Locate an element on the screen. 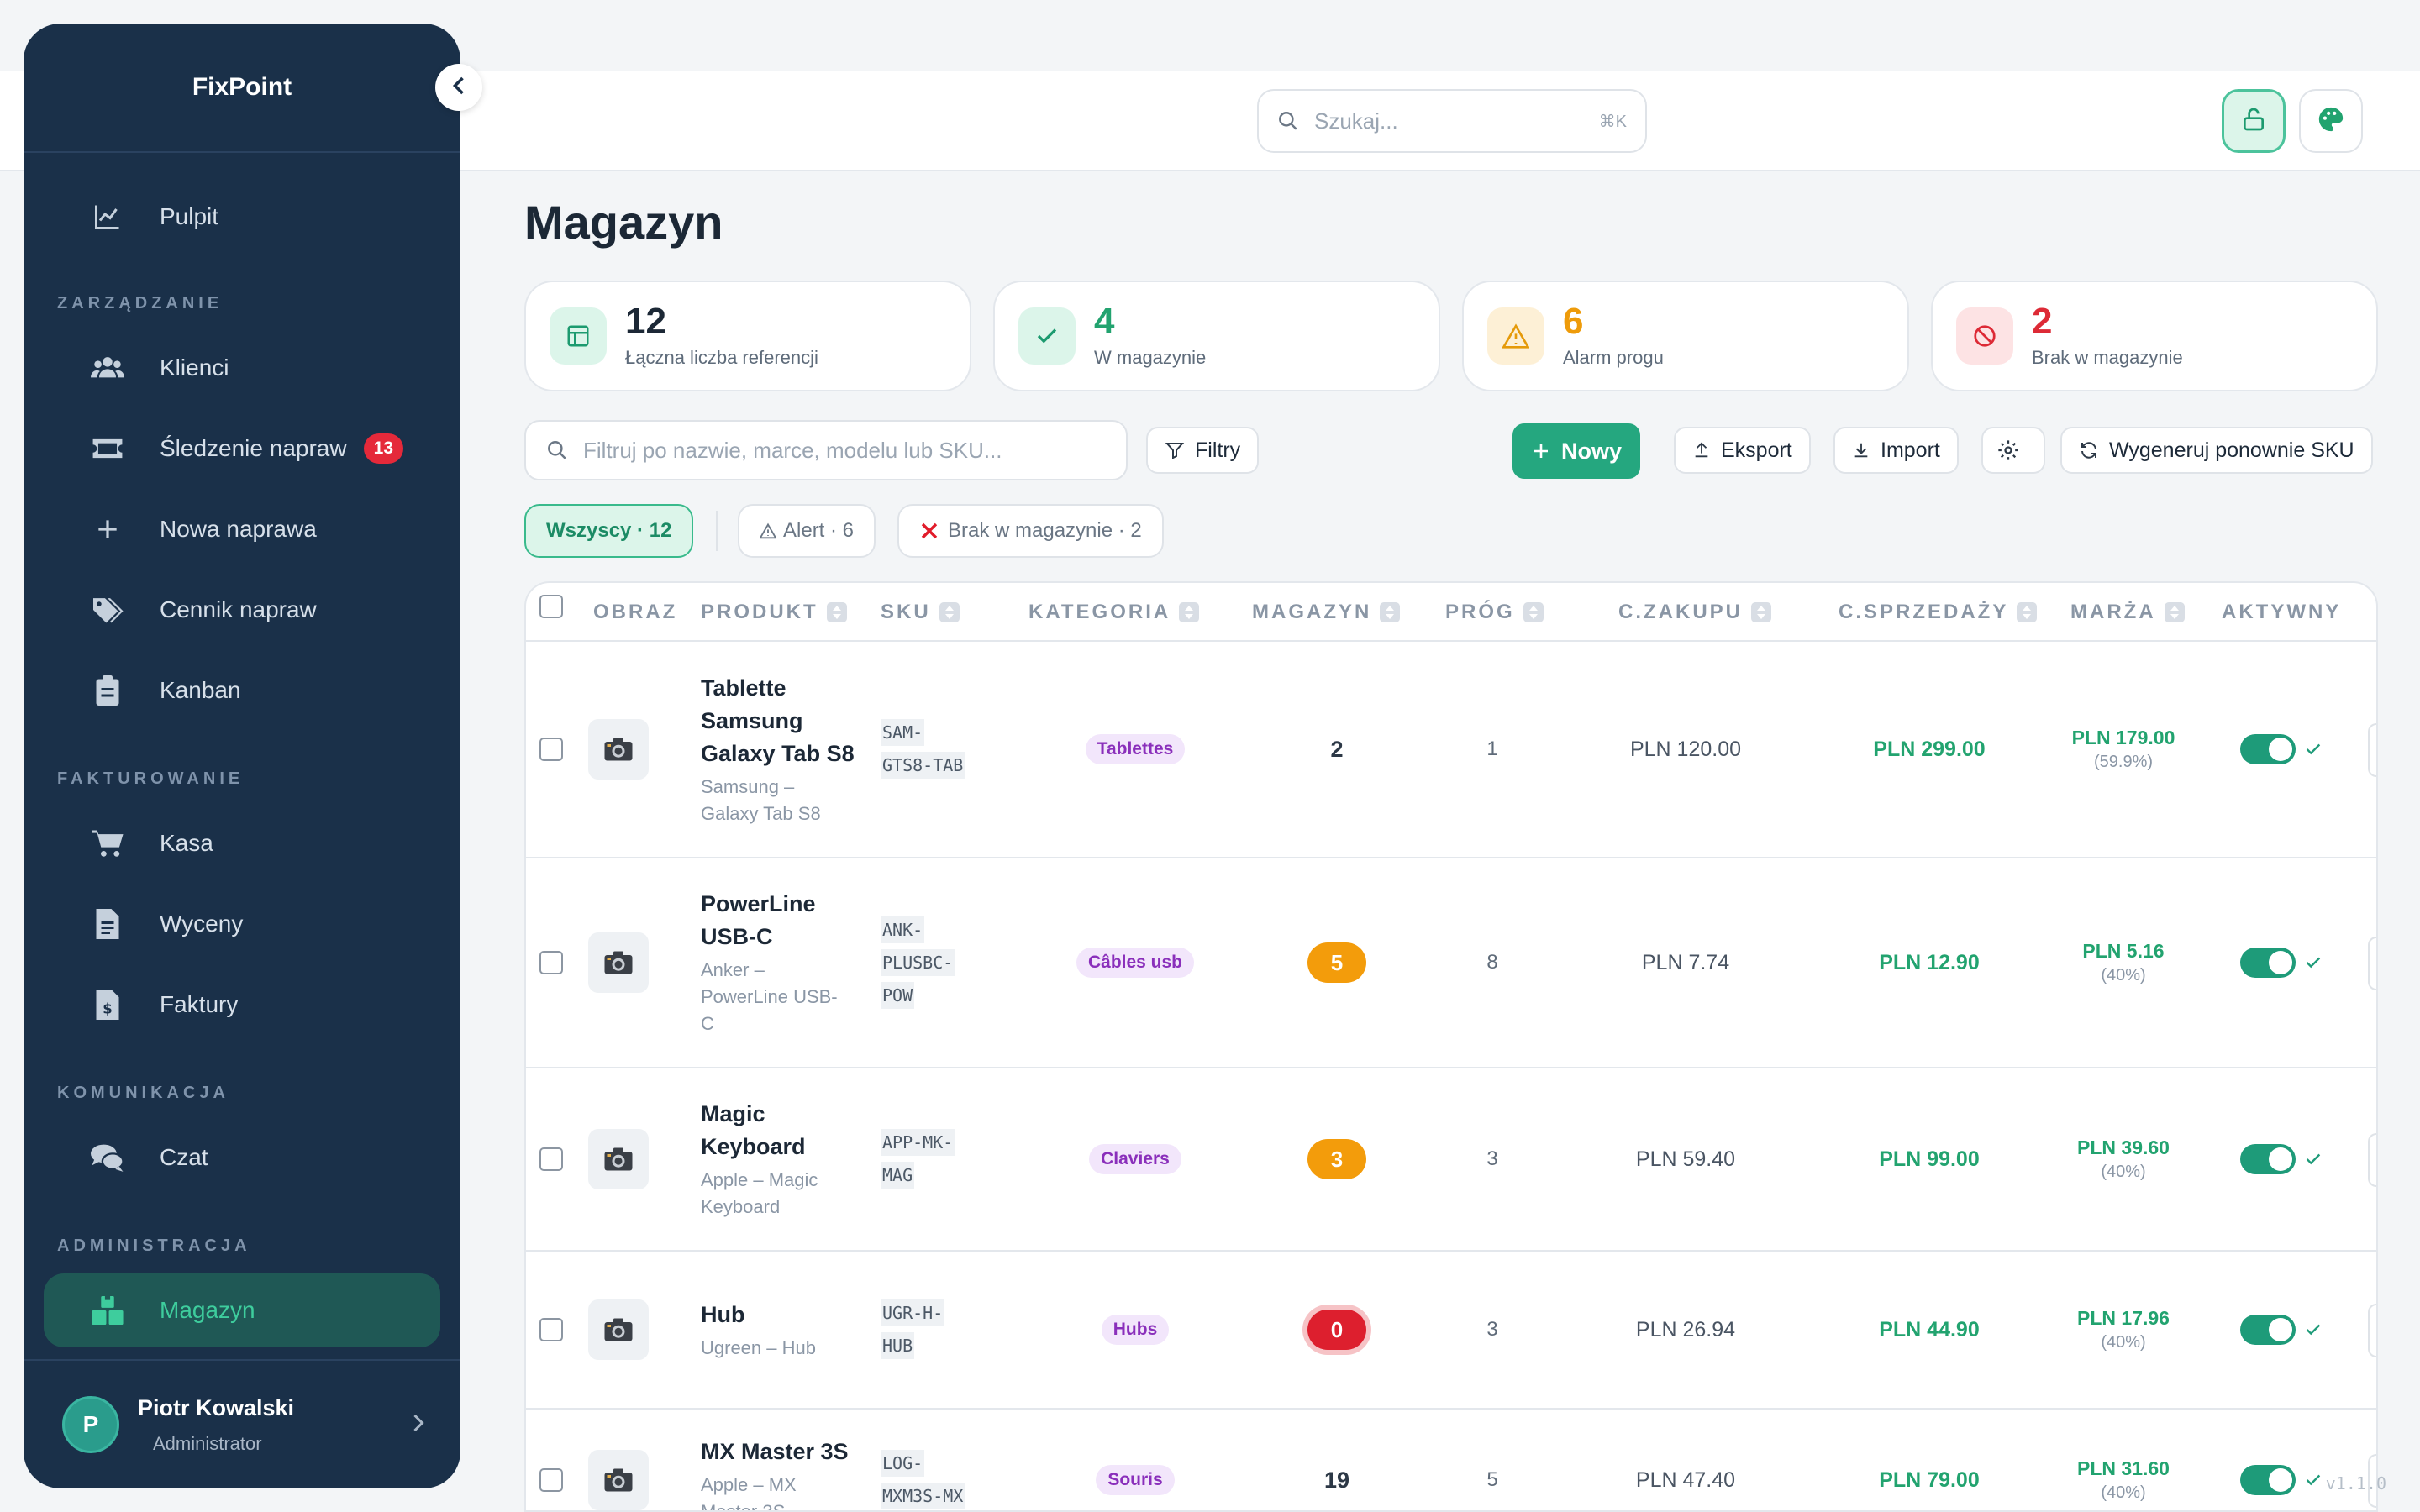 Image resolution: width=2420 pixels, height=1512 pixels. purchase-price: PLN 59.40 is located at coordinates (1685, 1159).